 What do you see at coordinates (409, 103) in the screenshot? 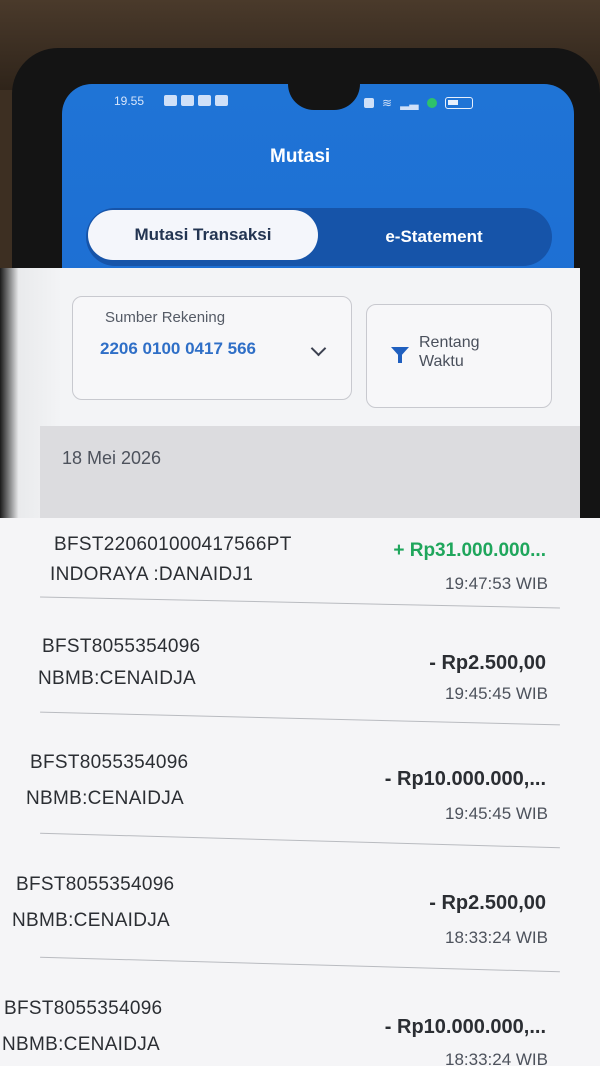
I see `signal-icon: ▂▃` at bounding box center [409, 103].